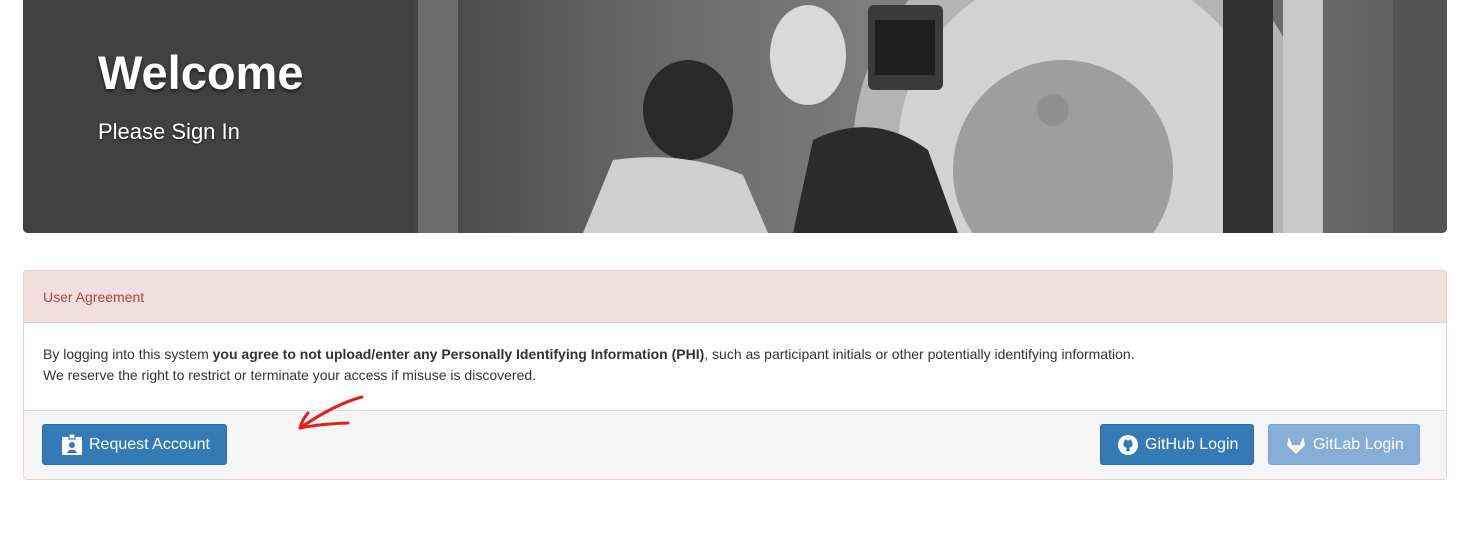 This screenshot has width=1470, height=547. I want to click on gitlab-login-button: GitLab Login, so click(1344, 444).